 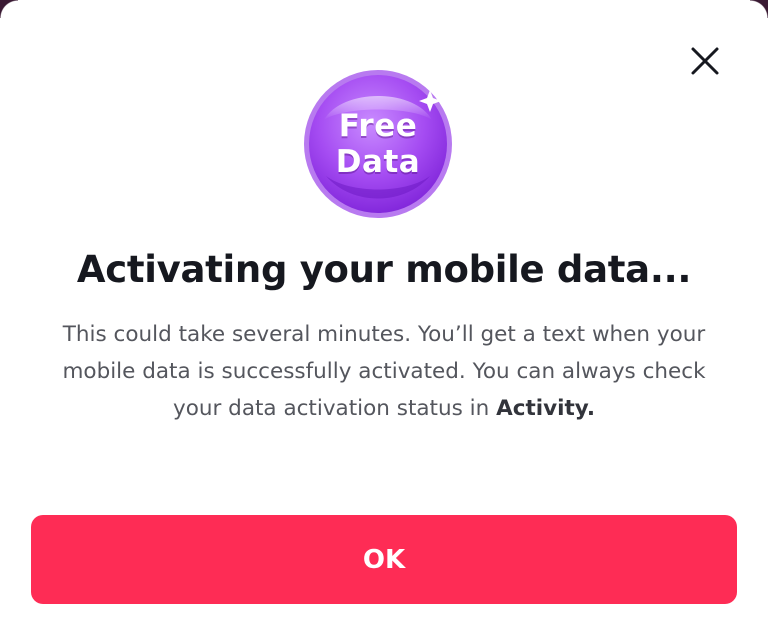 I want to click on activity-link-text: Activity., so click(x=545, y=408).